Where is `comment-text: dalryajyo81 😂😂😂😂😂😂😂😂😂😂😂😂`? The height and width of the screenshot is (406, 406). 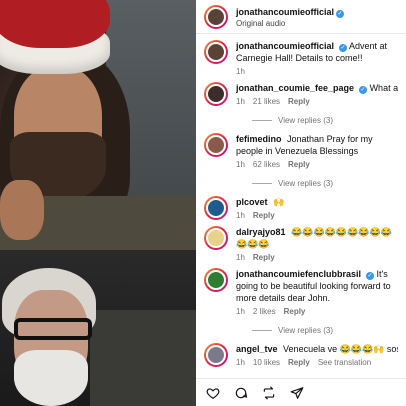 comment-text: dalryajyo81 😂😂😂😂😂😂😂😂😂😂😂😂 is located at coordinates (317, 238).